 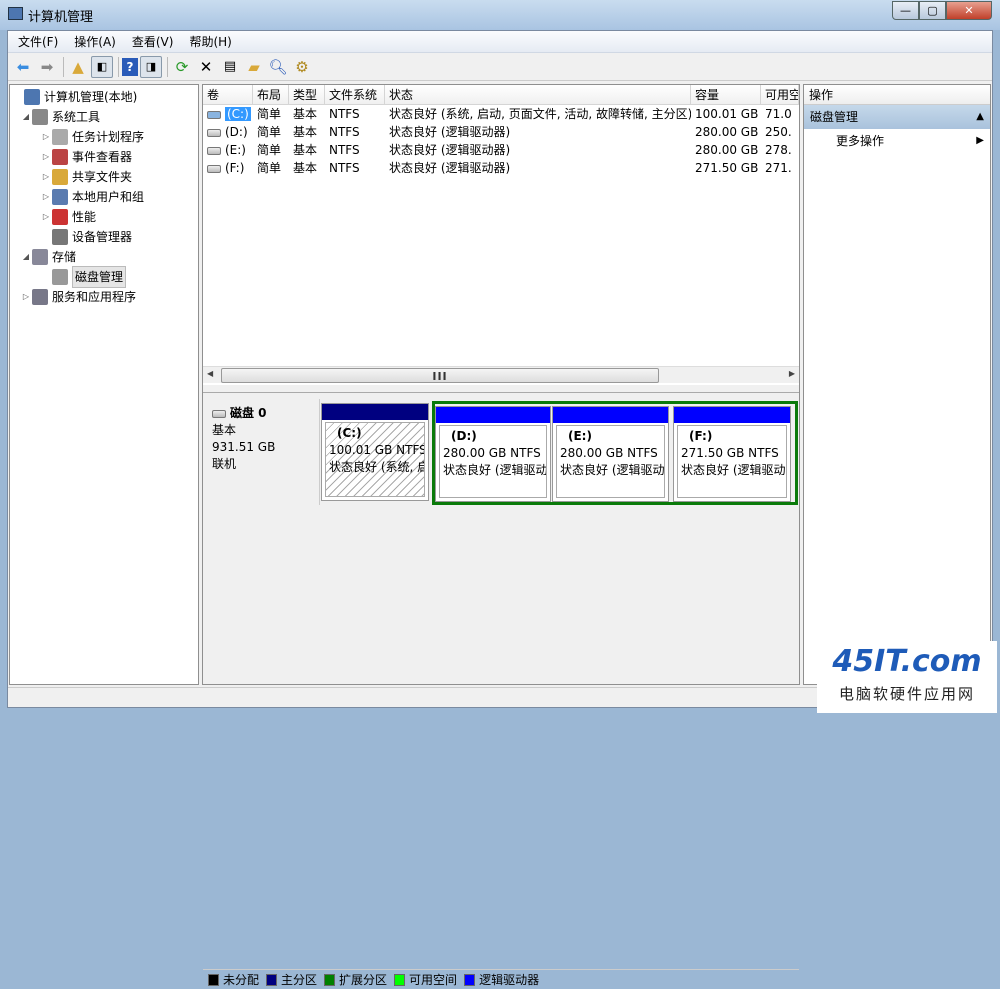 What do you see at coordinates (307, 94) in the screenshot?
I see `column-header-type: 类型` at bounding box center [307, 94].